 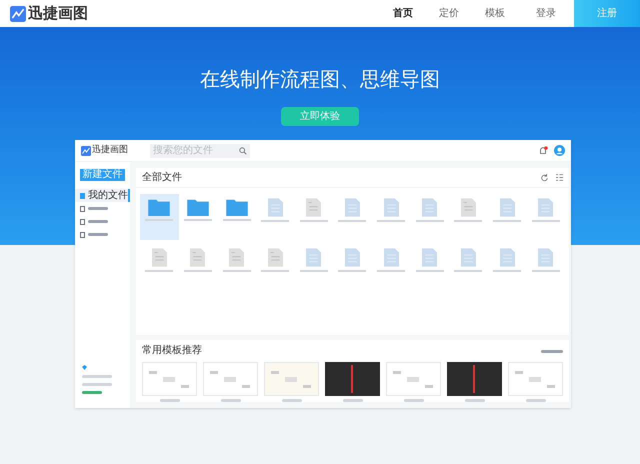 What do you see at coordinates (559, 150) in the screenshot?
I see `avatar-icon` at bounding box center [559, 150].